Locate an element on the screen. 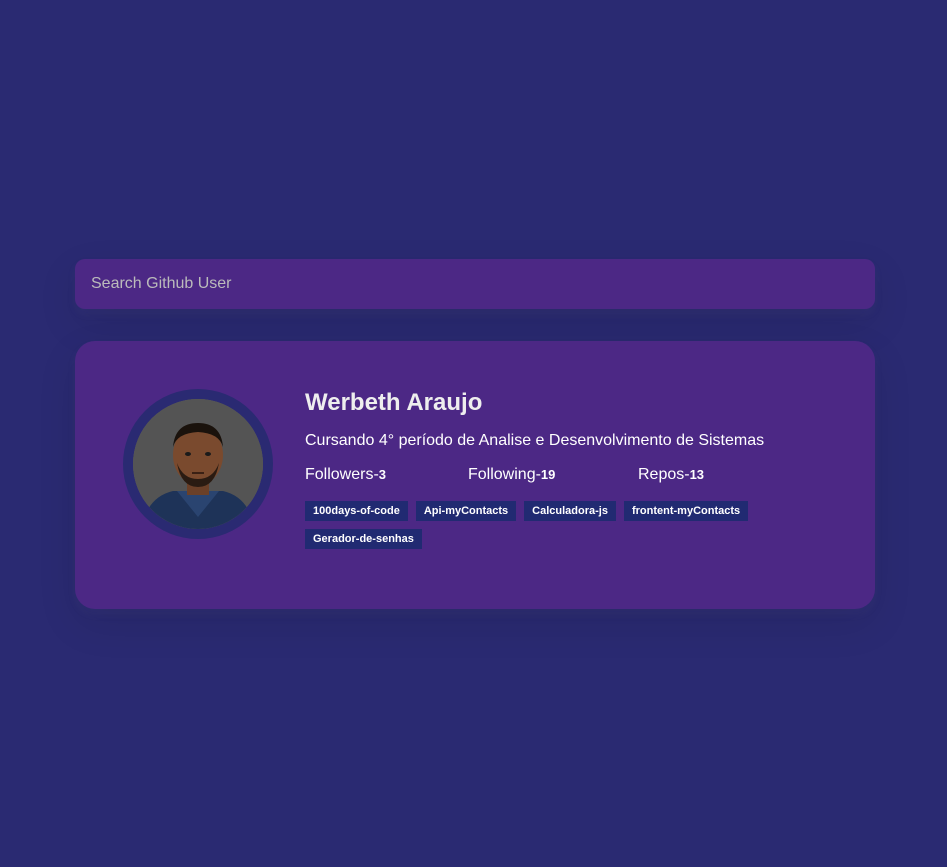 The image size is (947, 867). repo-link: Api-myContacts is located at coordinates (466, 511).